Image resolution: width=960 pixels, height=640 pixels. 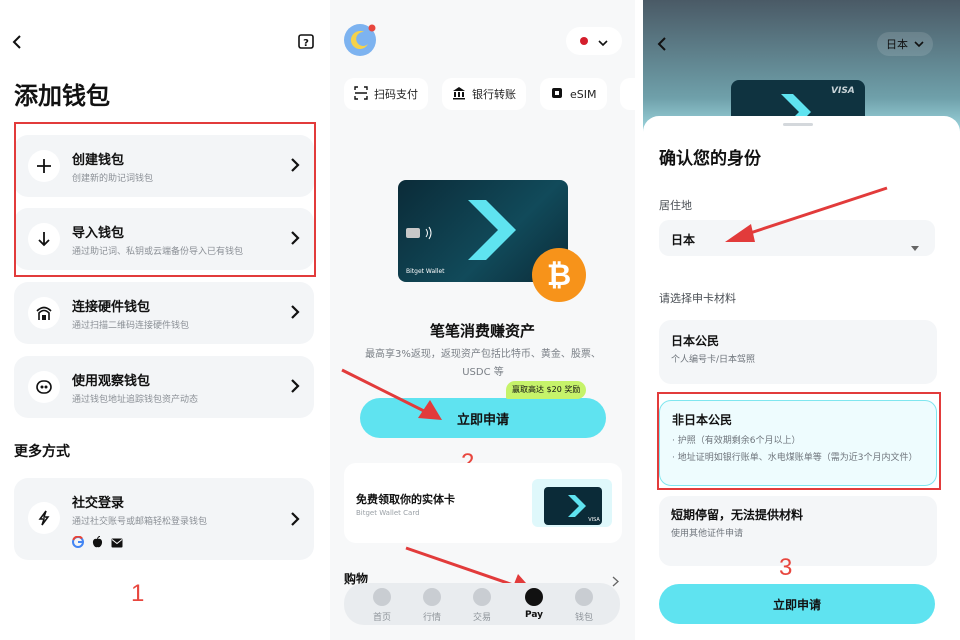 I want to click on chip-label: 银行转账, so click(x=494, y=94).